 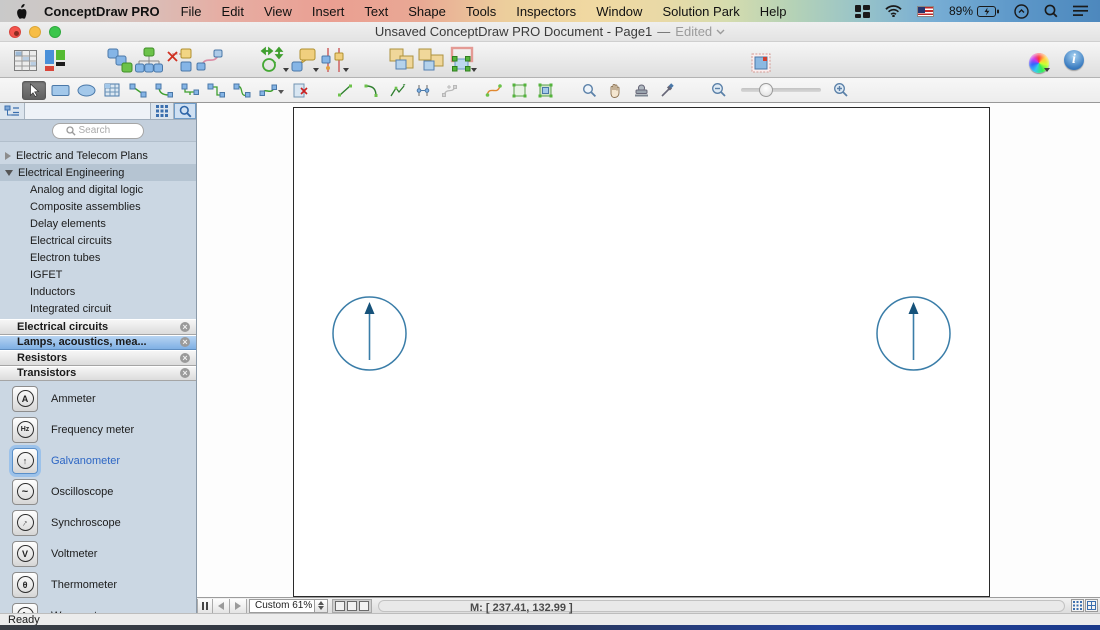 I want to click on polyline-tool, so click(x=397, y=90).